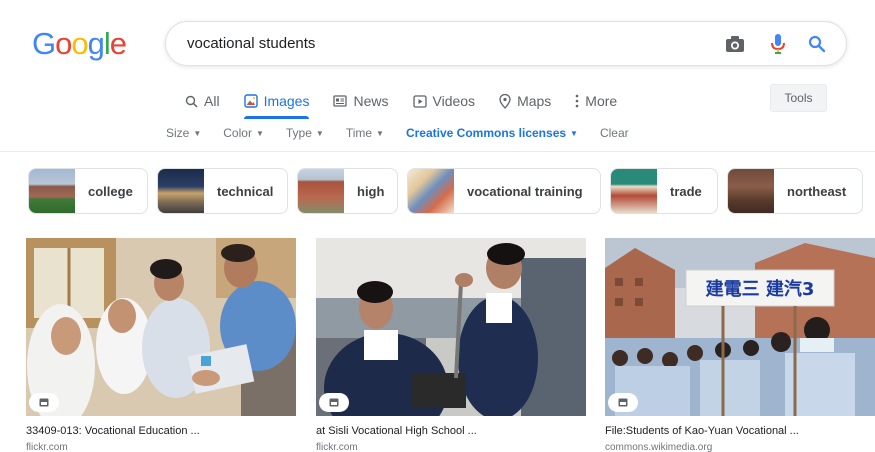 The height and width of the screenshot is (452, 875). I want to click on filter-color: Color ▼, so click(243, 133).